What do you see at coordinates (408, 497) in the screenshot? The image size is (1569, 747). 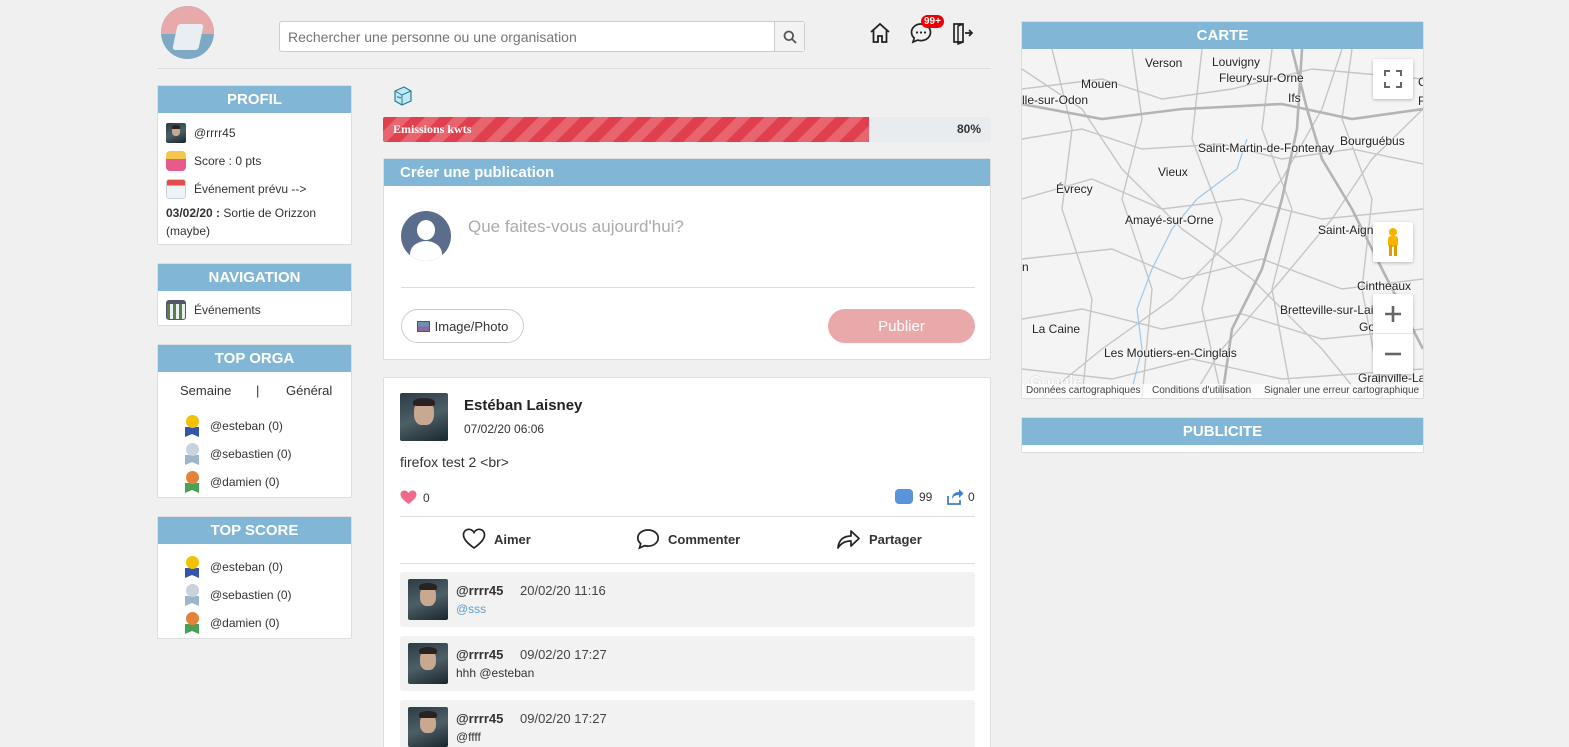 I see `heart-filled-icon` at bounding box center [408, 497].